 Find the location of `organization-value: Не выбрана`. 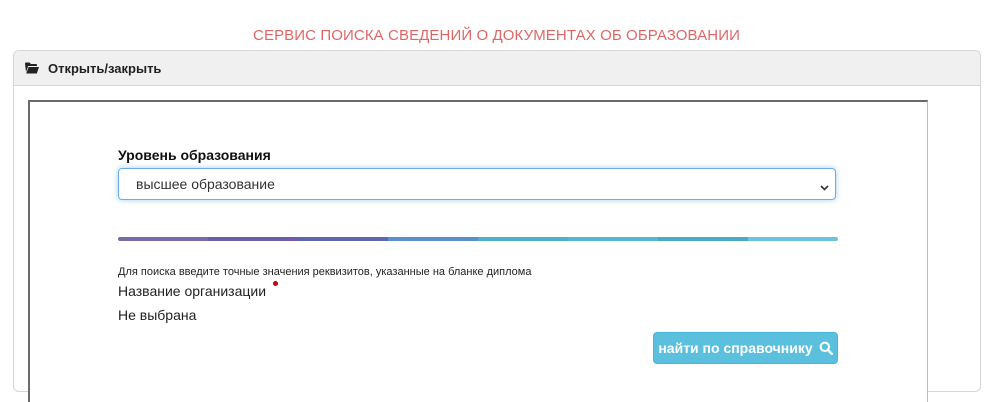

organization-value: Не выбрана is located at coordinates (157, 315).